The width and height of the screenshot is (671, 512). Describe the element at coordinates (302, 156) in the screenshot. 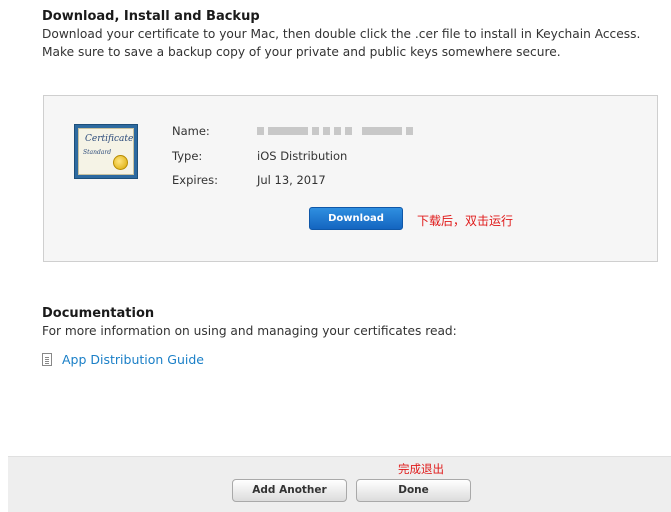

I see `type-value: iOS Distribution` at that location.